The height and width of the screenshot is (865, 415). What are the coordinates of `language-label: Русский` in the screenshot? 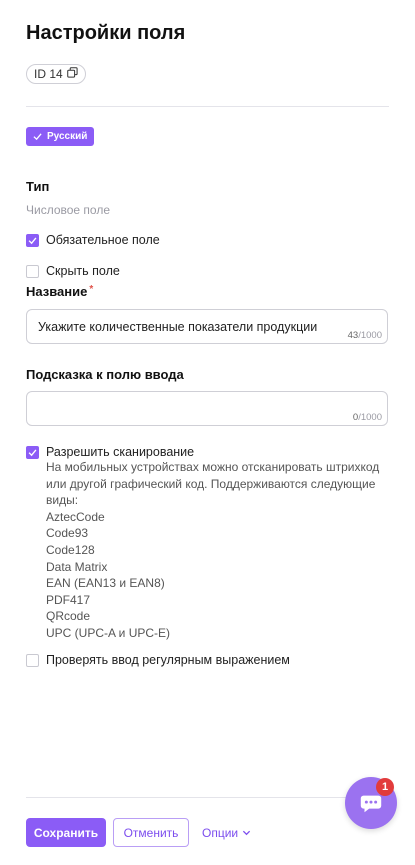 It's located at (67, 136).